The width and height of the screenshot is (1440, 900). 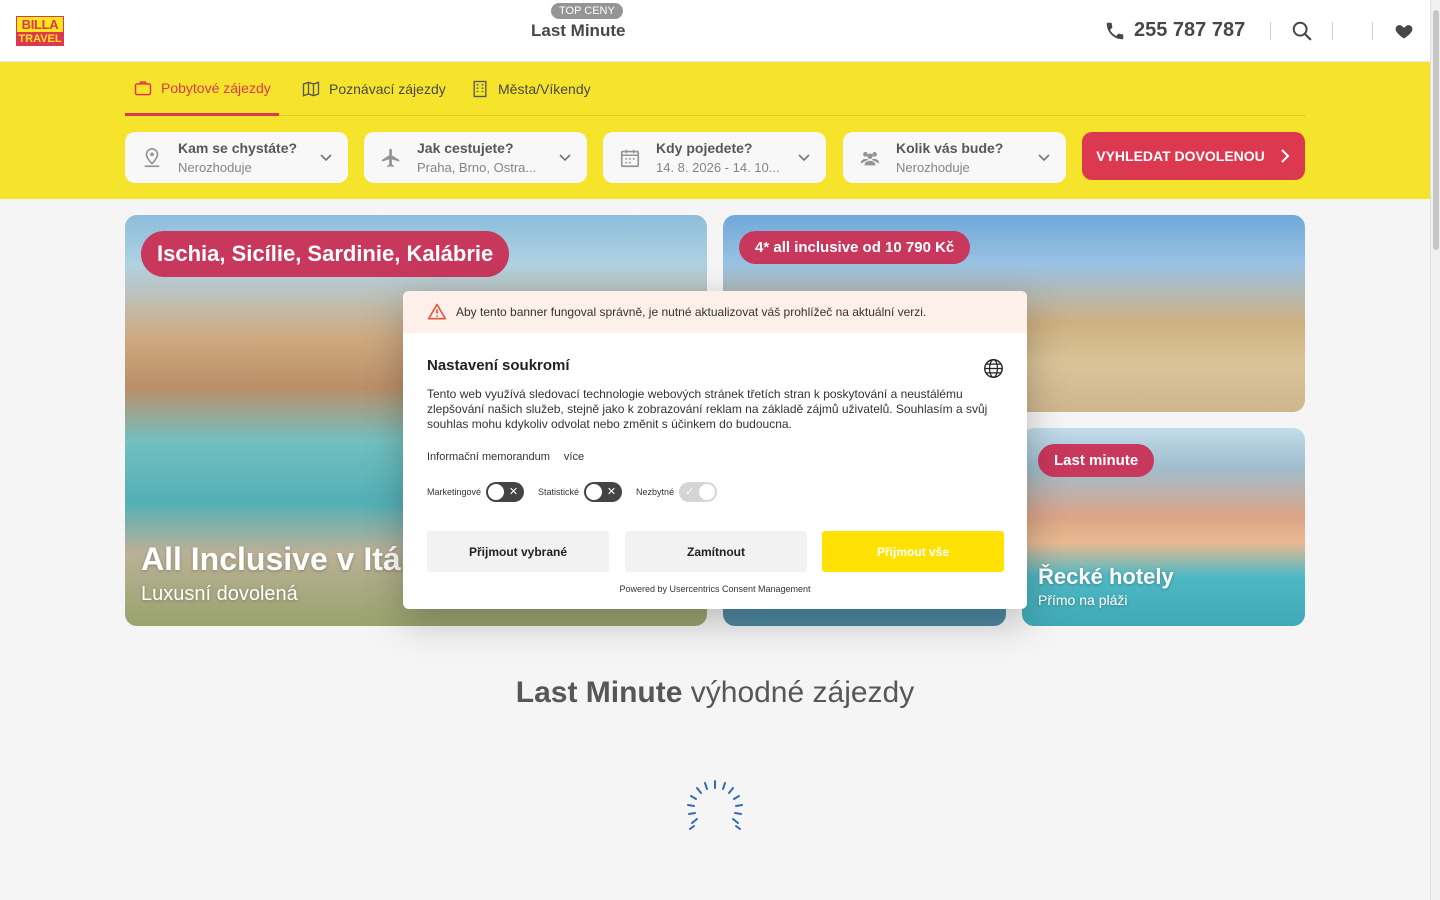 I want to click on toggle-label-marketing: Marketingové, so click(x=454, y=492).